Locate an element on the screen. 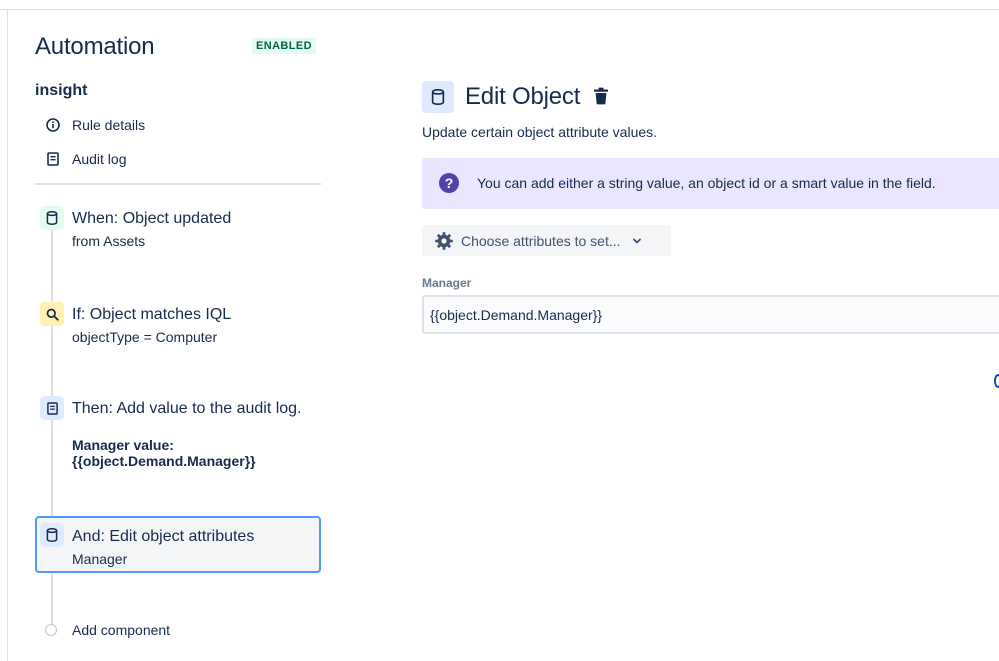 This screenshot has height=661, width=999. step-action-audit-log-title: Then: Add value to the audit log. is located at coordinates (187, 408).